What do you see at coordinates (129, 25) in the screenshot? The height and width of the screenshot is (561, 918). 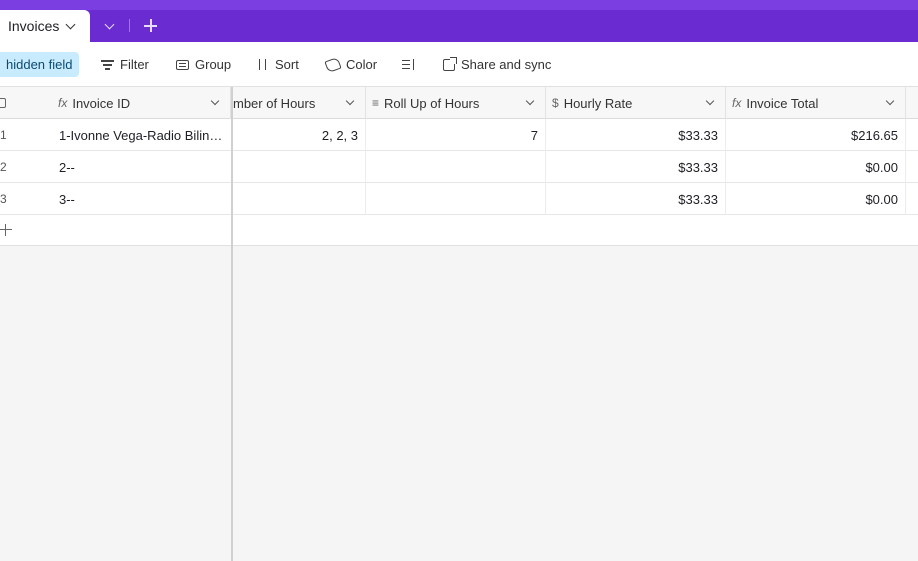 I see `divider` at bounding box center [129, 25].